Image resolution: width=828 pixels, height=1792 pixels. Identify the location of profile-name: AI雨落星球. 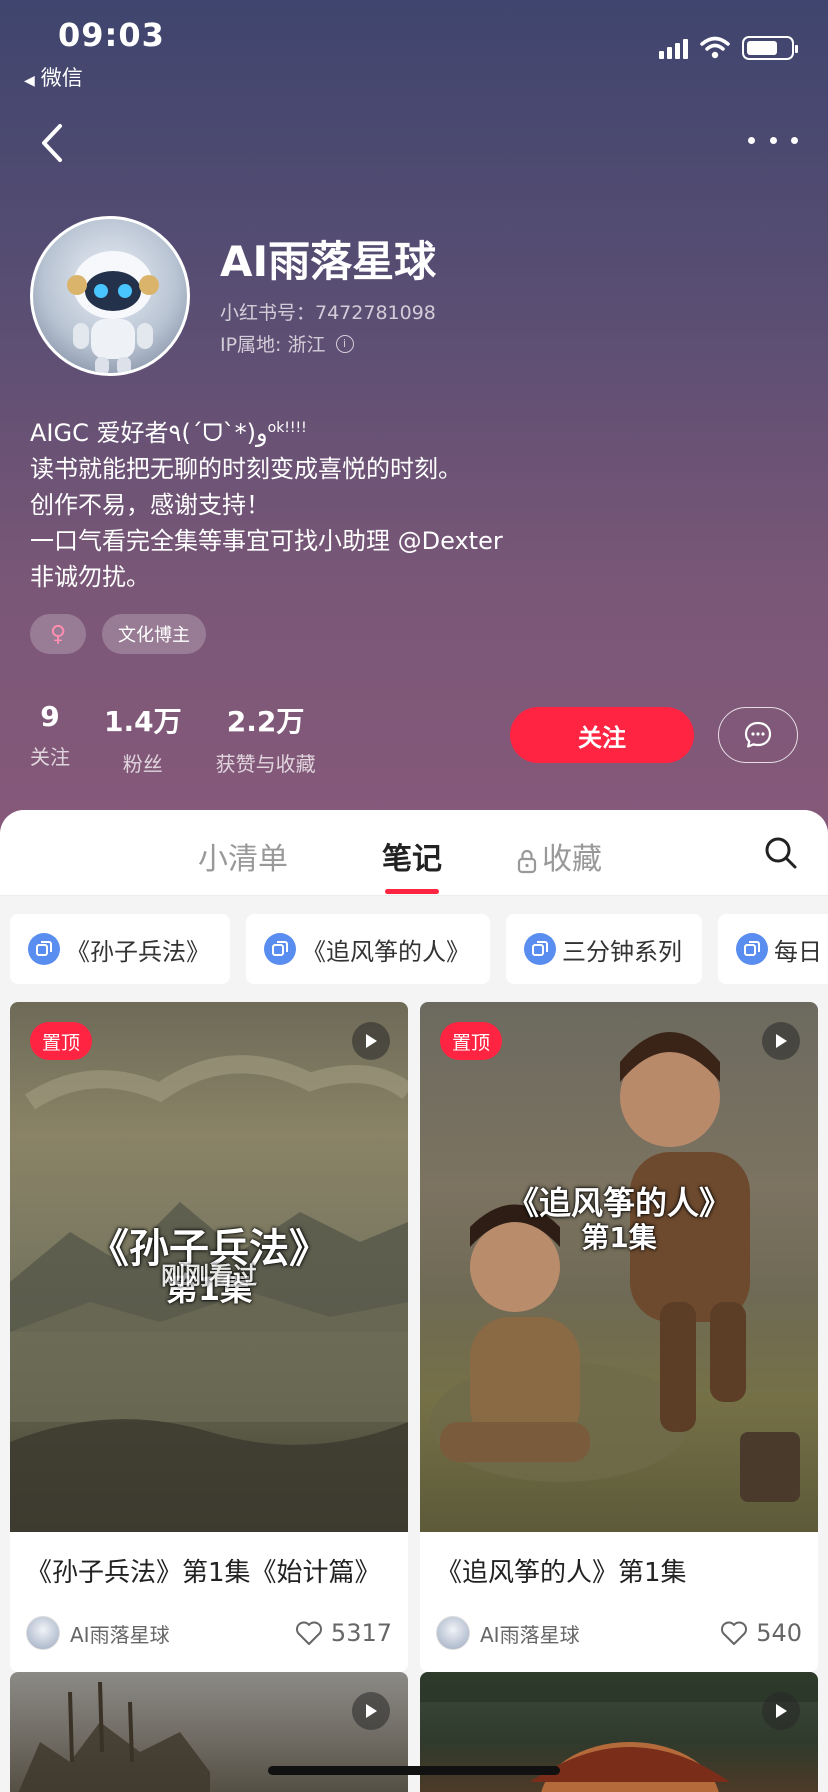
(328, 261).